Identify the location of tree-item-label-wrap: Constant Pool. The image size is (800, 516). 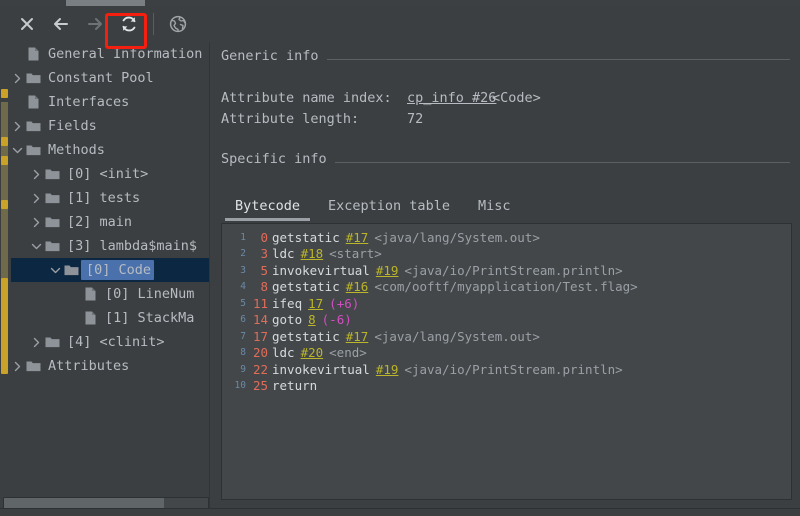
(100, 78).